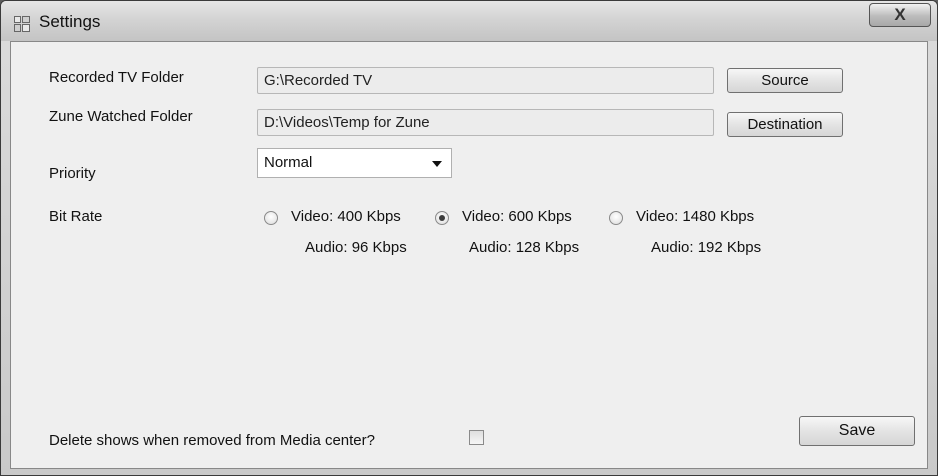 The image size is (938, 476). Describe the element at coordinates (476, 437) in the screenshot. I see `delete-shows-checkbox` at that location.